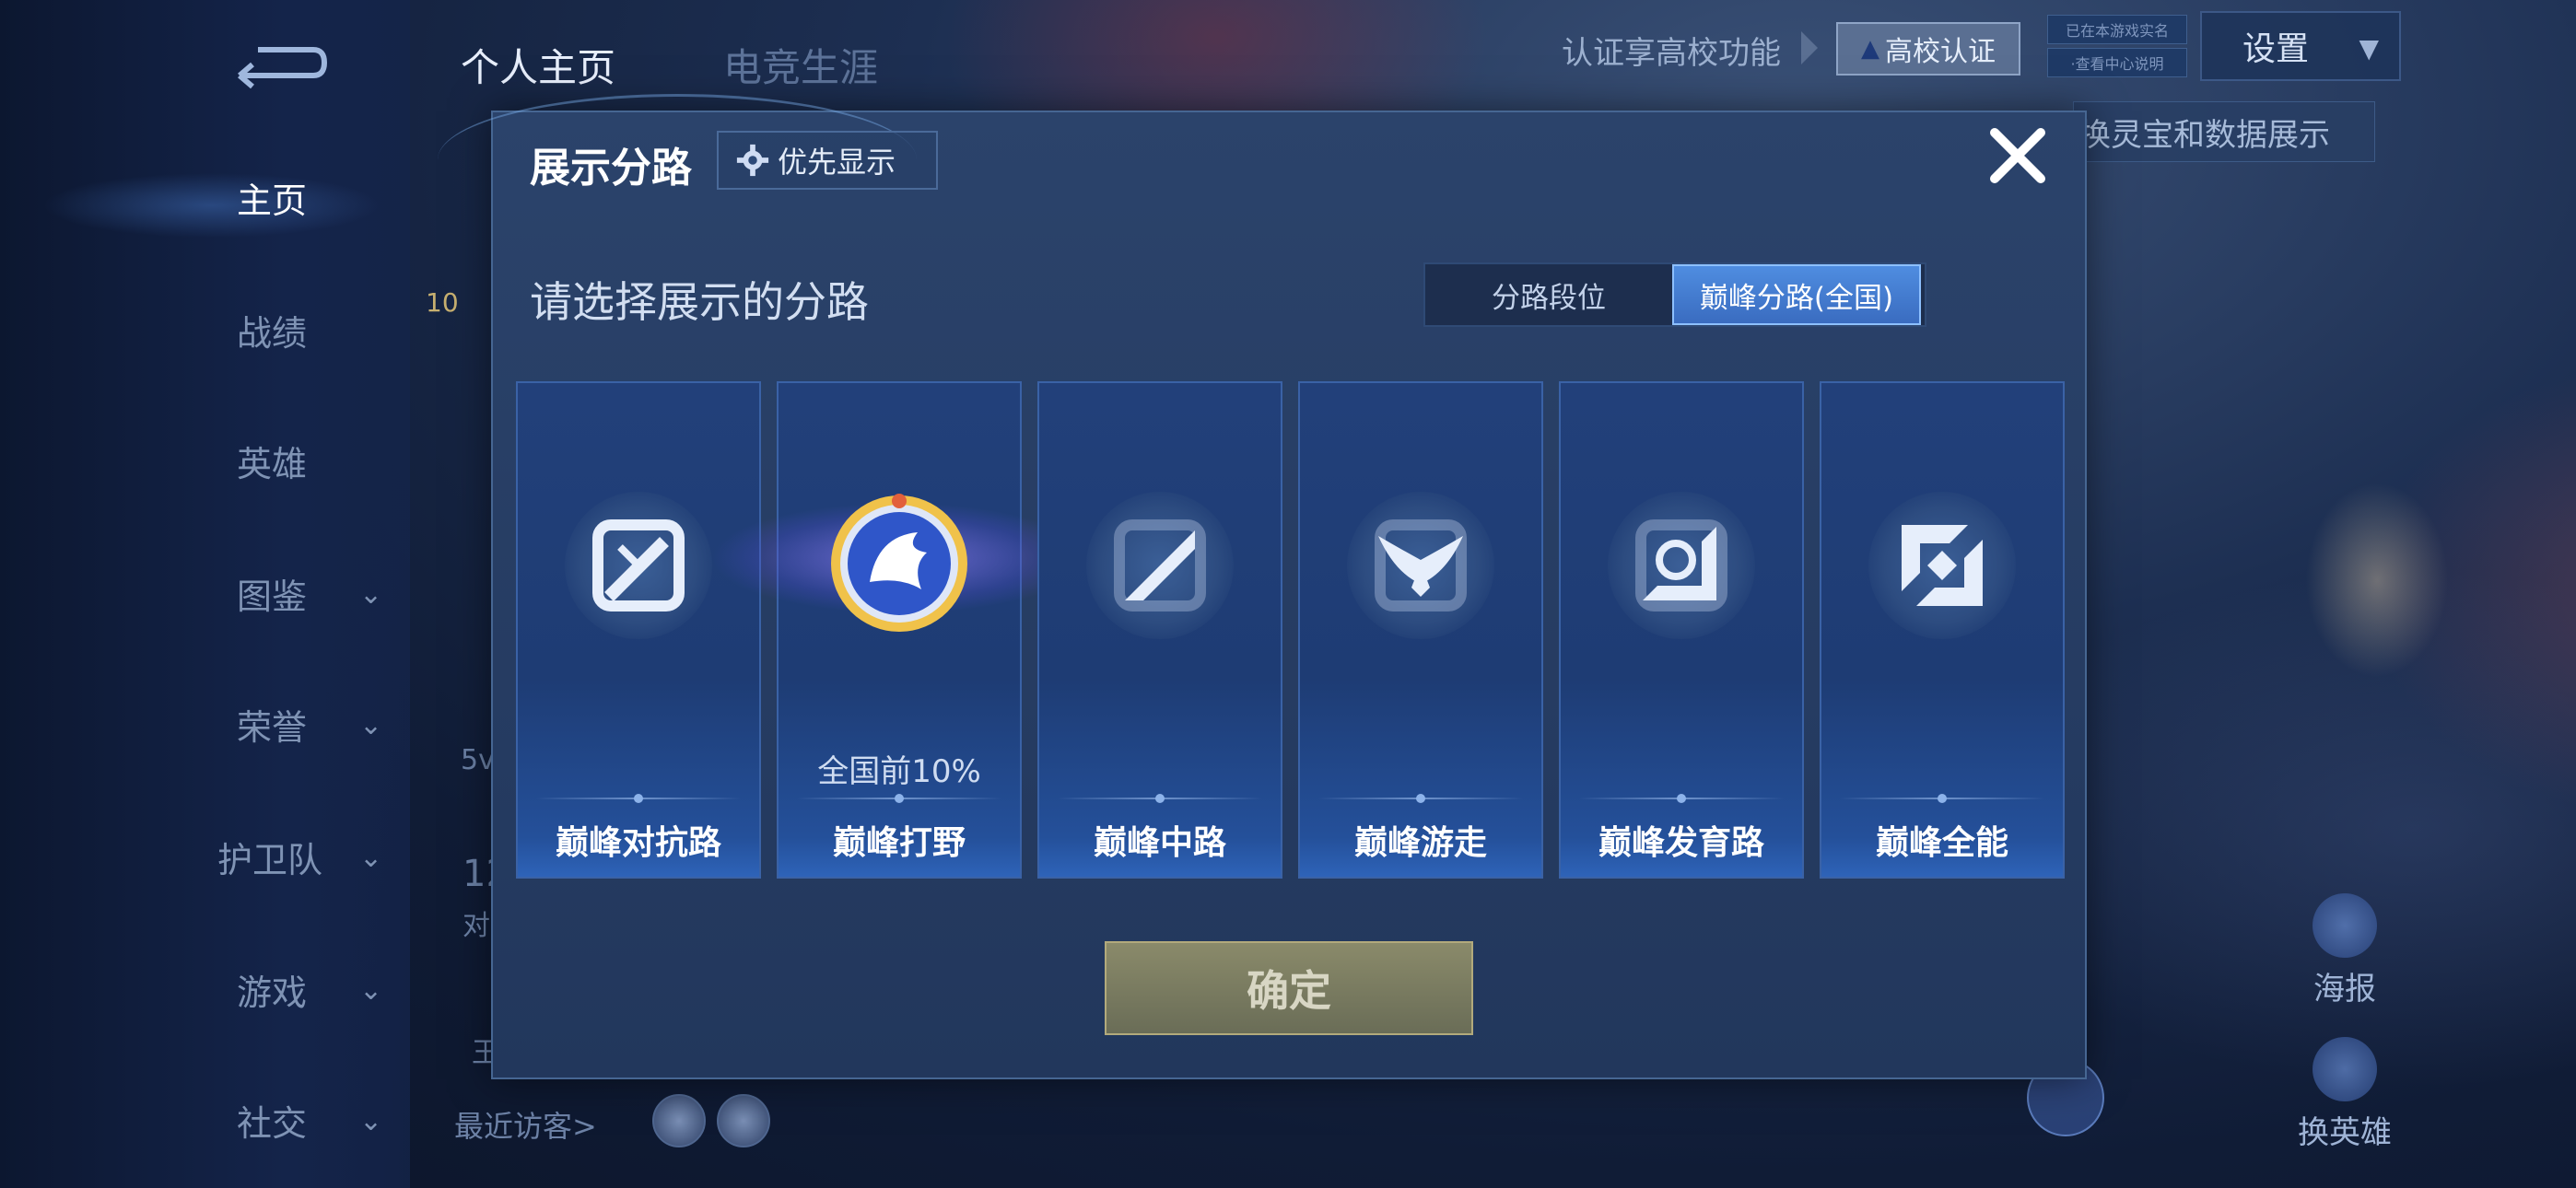 This screenshot has width=2576, height=1188. What do you see at coordinates (1809, 47) in the screenshot?
I see `chevron-right-icon` at bounding box center [1809, 47].